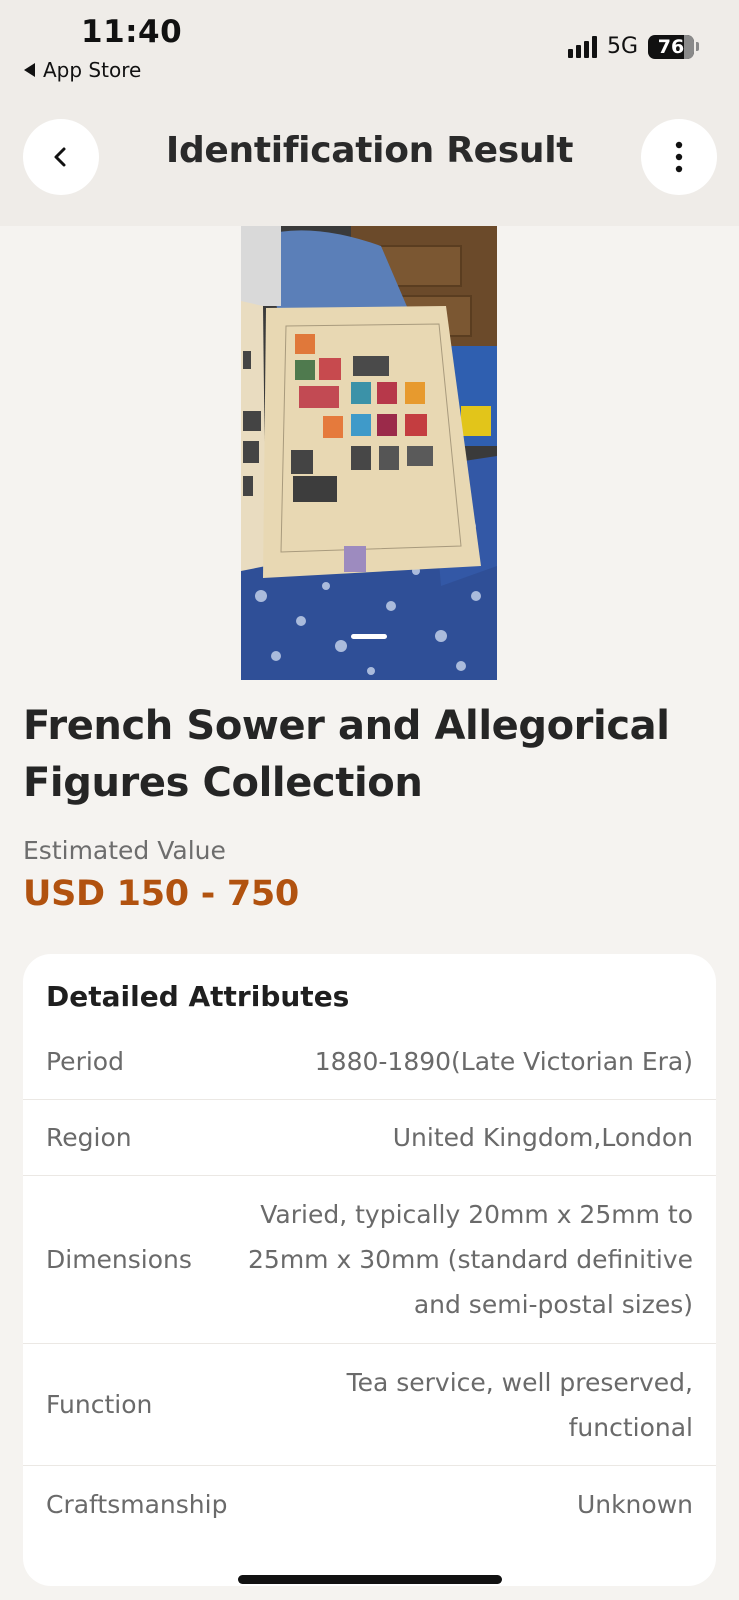 Image resolution: width=739 pixels, height=1600 pixels. I want to click on attribute-label: Function, so click(99, 1404).